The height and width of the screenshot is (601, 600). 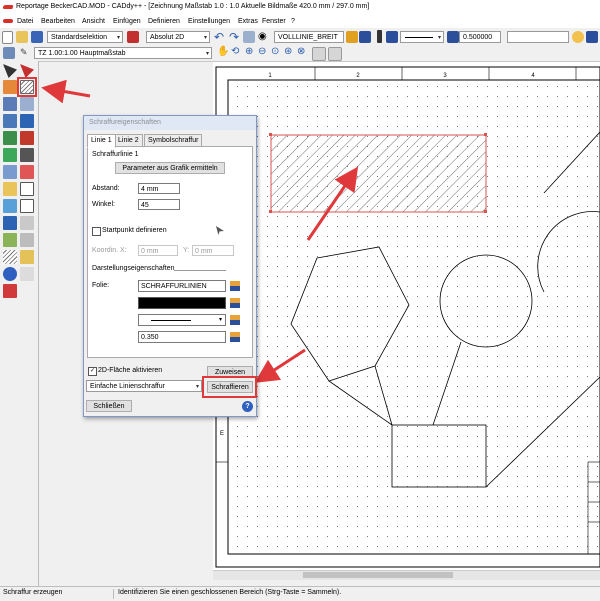 I want to click on from-graphic-button: Parameter aus Grafik ermitteln, so click(x=170, y=168).